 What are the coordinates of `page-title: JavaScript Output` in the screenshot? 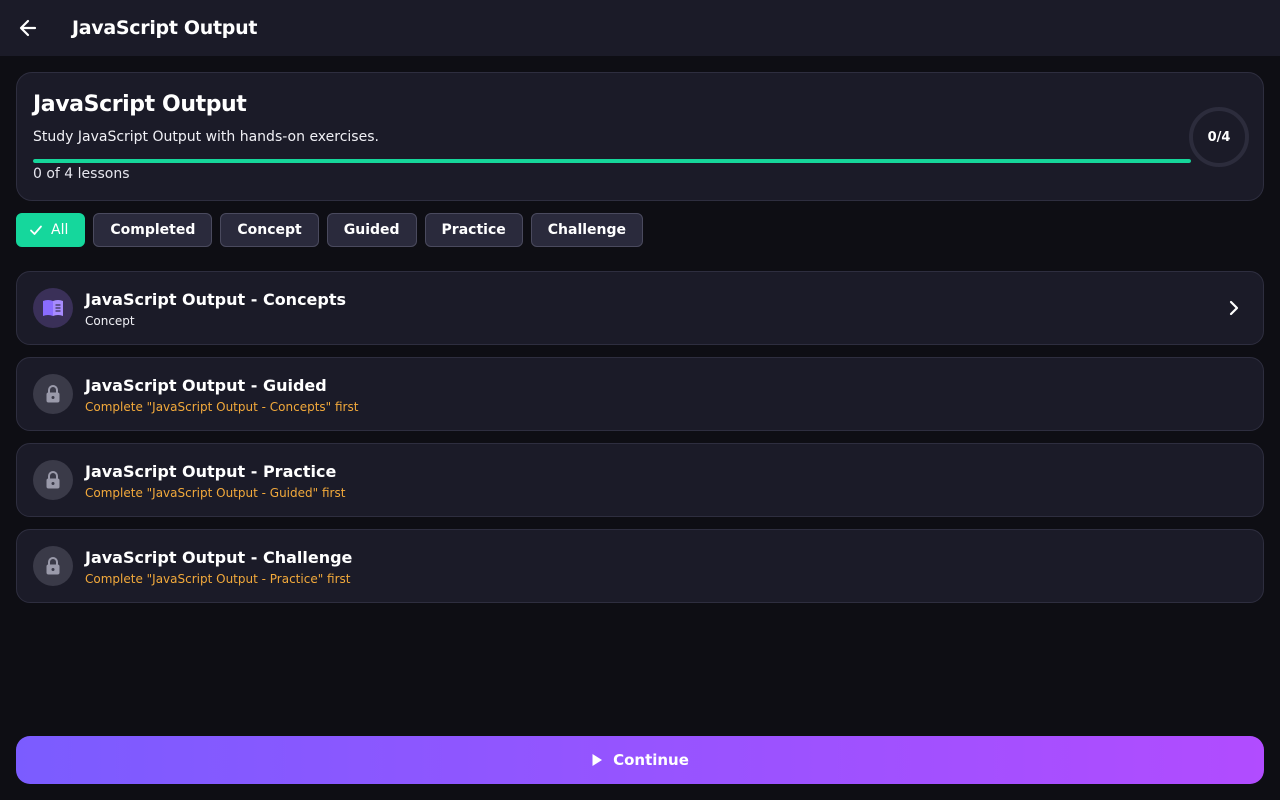 It's located at (165, 28).